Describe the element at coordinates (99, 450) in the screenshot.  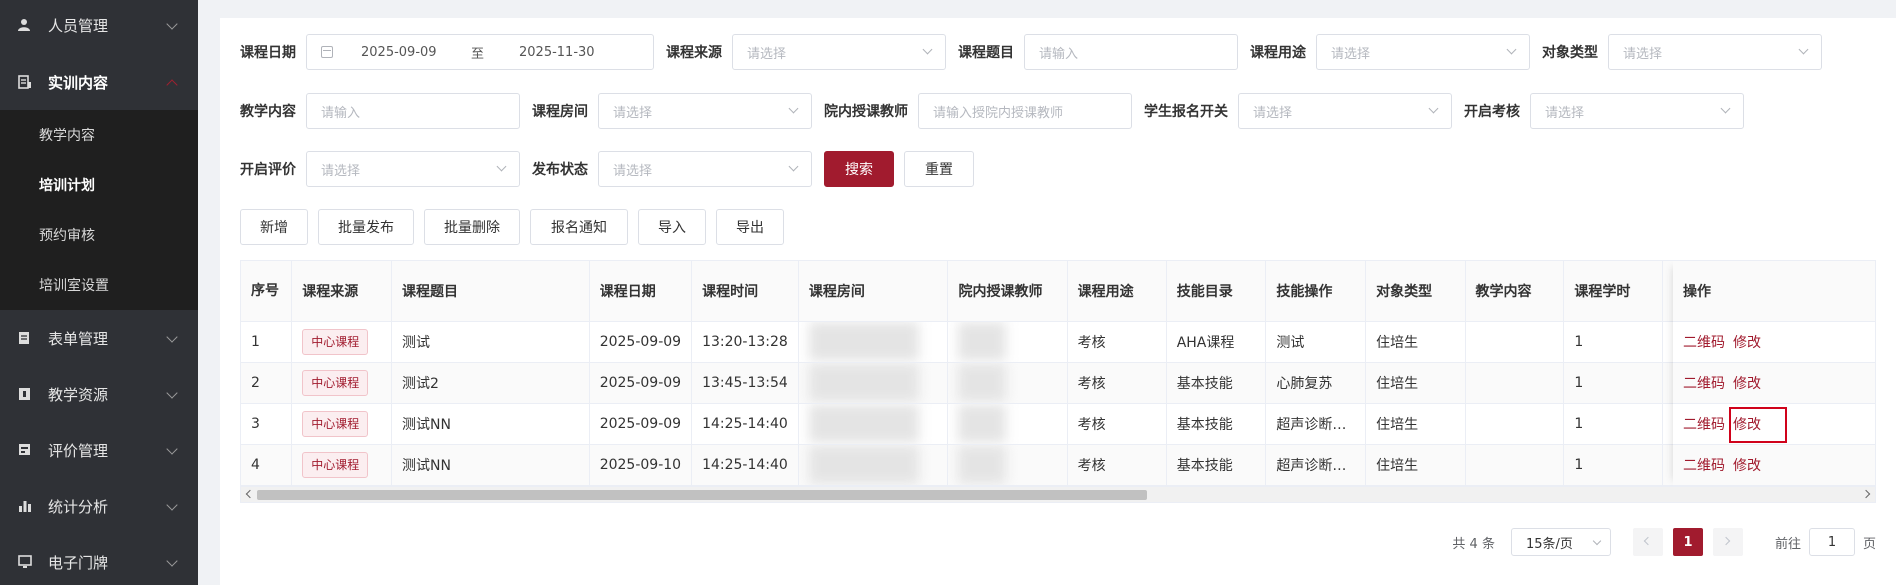
I see `menu-evaluation: 评价管理` at that location.